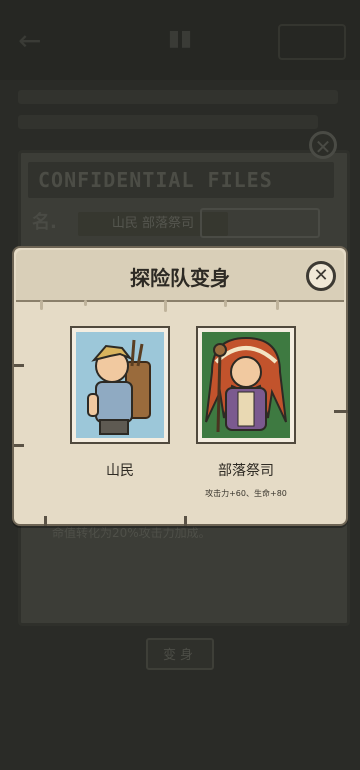 This screenshot has height=770, width=360. I want to click on villager-icon, so click(119, 387).